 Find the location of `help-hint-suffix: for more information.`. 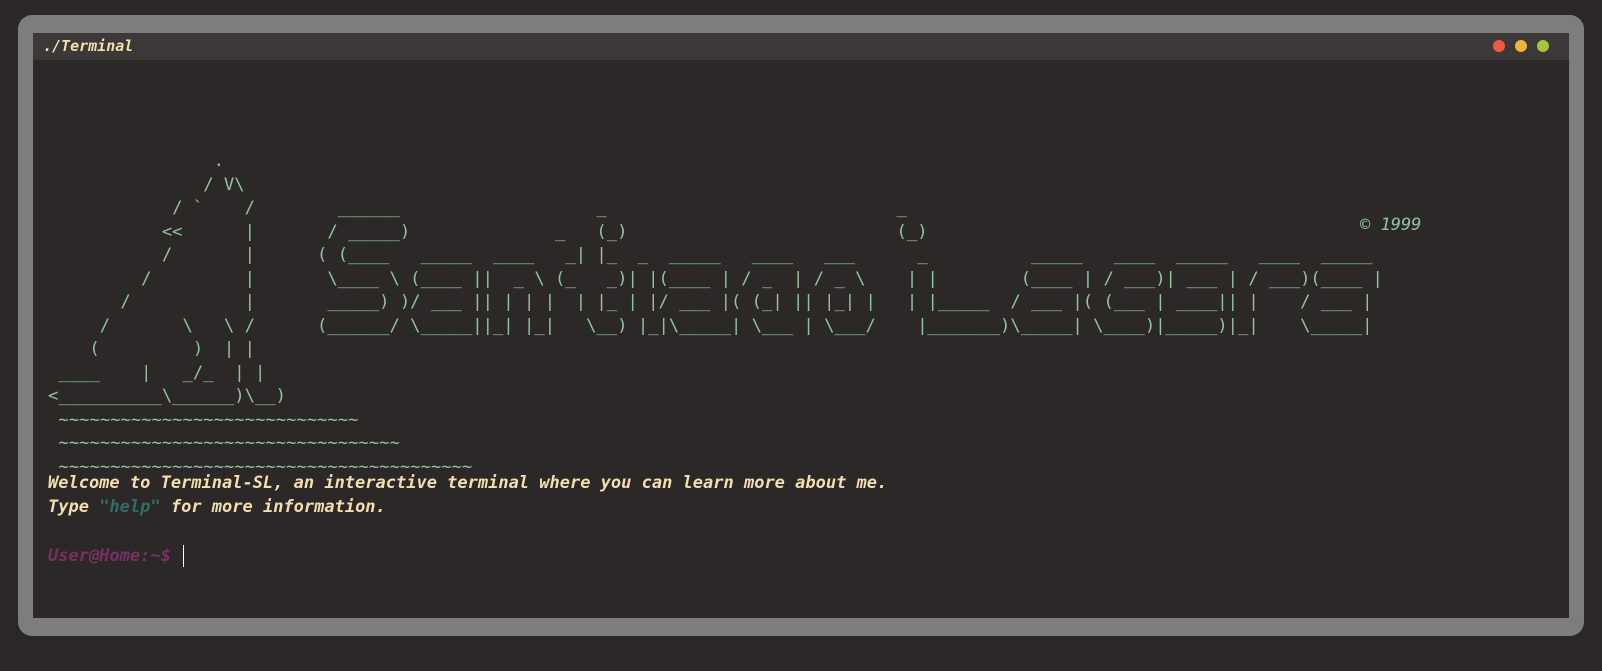

help-hint-suffix: for more information. is located at coordinates (273, 507).